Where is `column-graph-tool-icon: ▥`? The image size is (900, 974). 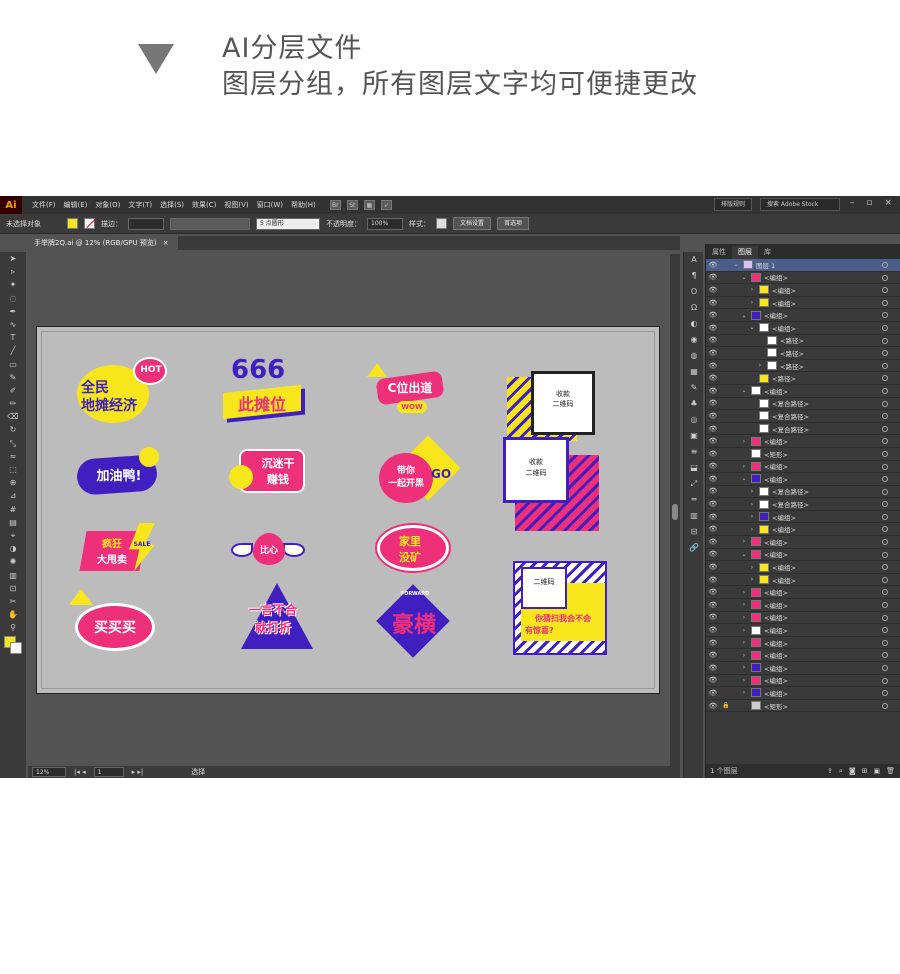 column-graph-tool-icon: ▥ is located at coordinates (13, 575).